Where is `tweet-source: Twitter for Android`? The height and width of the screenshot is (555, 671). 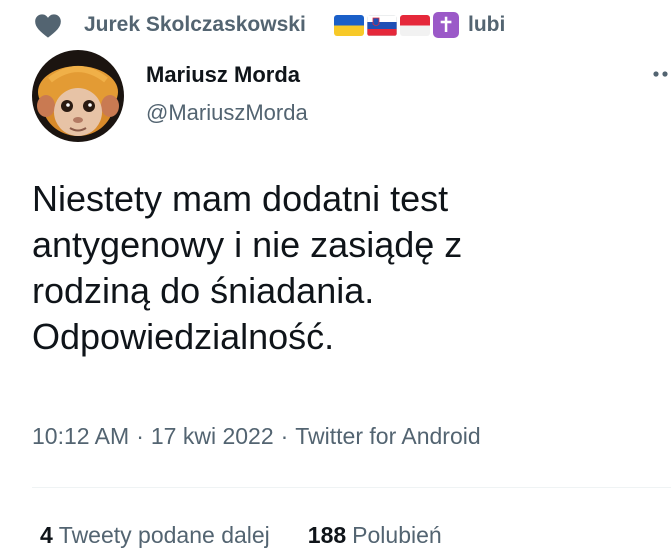 tweet-source: Twitter for Android is located at coordinates (387, 436).